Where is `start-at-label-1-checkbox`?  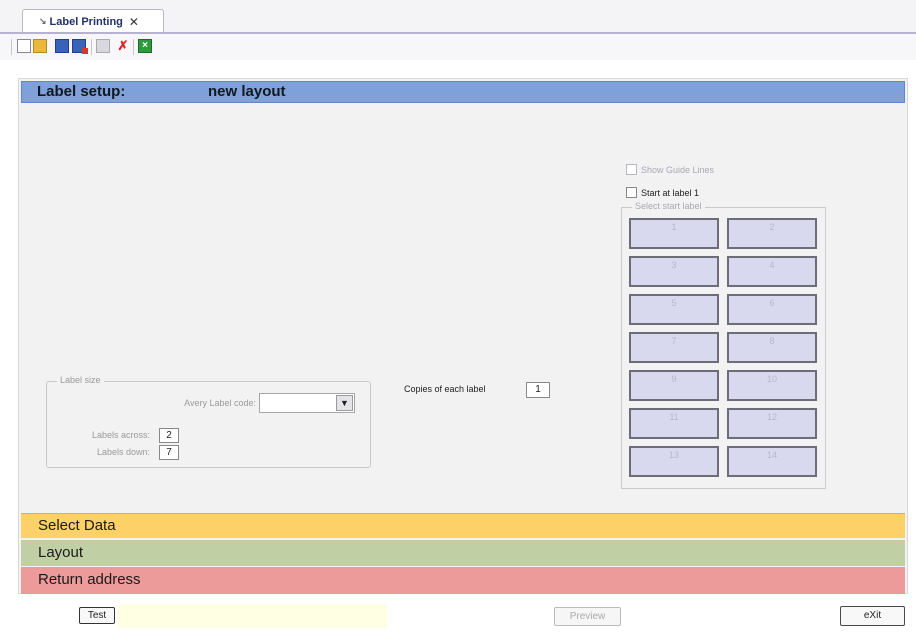
start-at-label-1-checkbox is located at coordinates (631, 192).